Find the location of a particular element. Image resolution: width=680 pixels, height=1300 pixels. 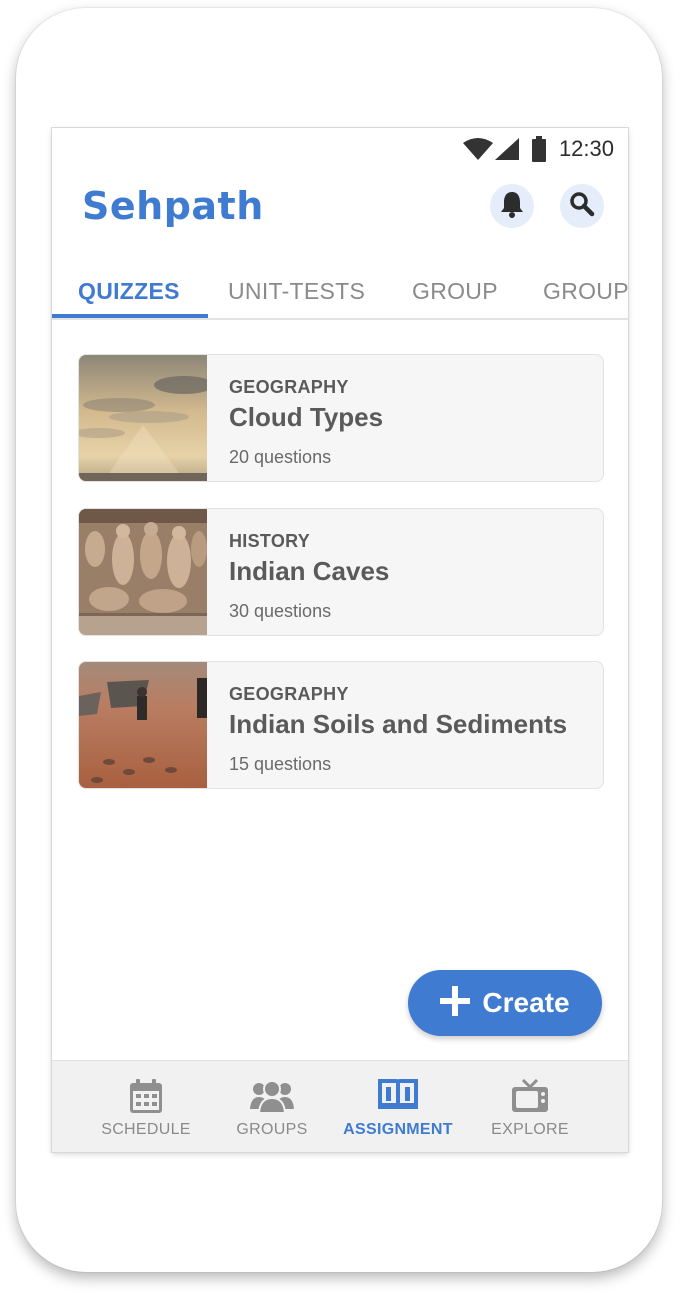

tab-group: GROUP is located at coordinates (455, 291).